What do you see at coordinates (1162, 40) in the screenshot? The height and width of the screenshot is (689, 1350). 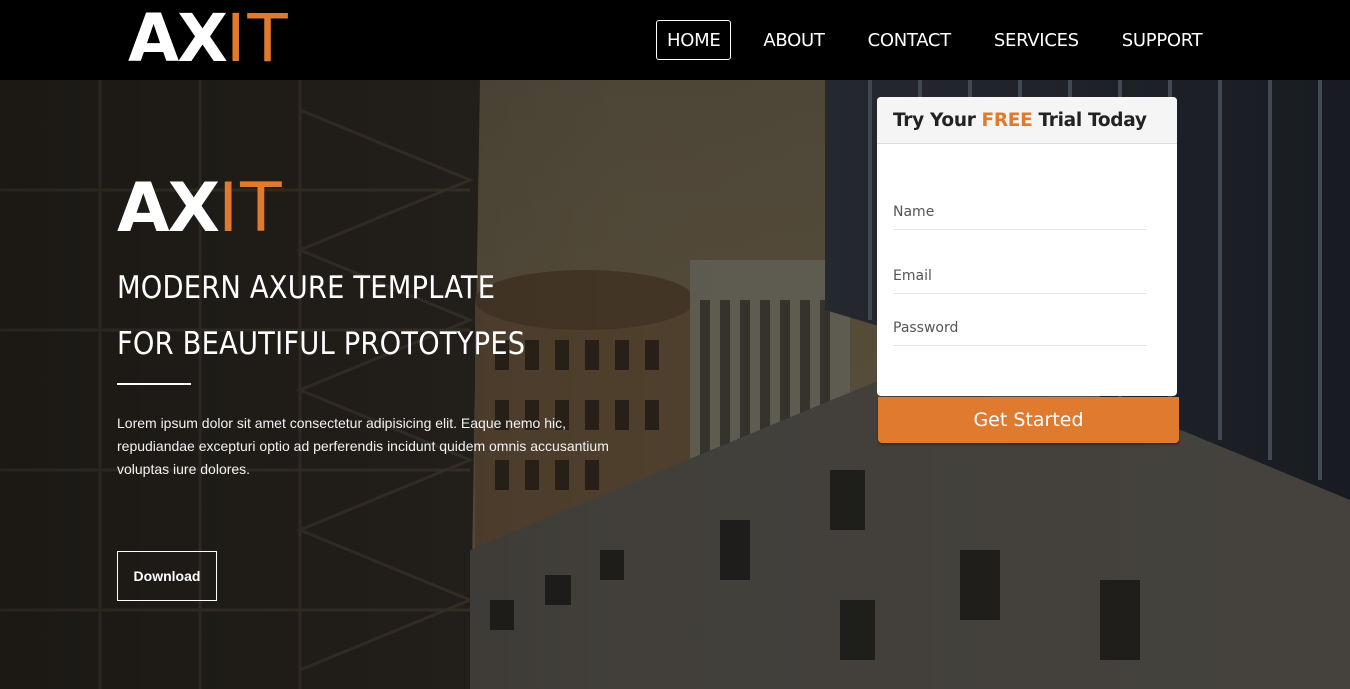 I see `nav-item-support: SUPPORT` at bounding box center [1162, 40].